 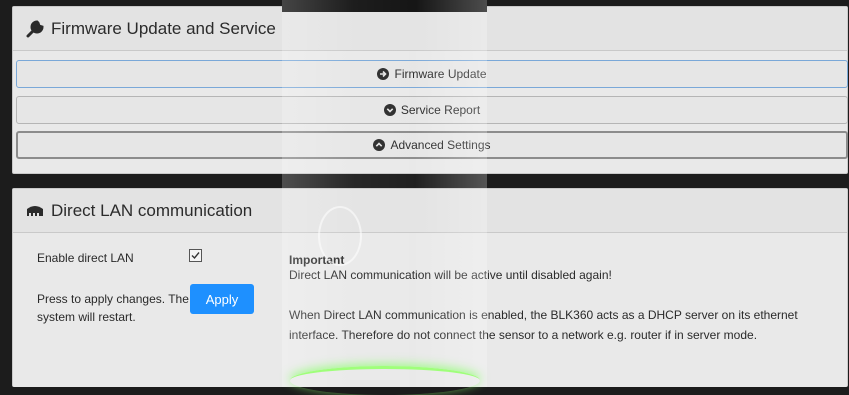 I want to click on lan-panel-title: Direct LAN communication, so click(x=152, y=210).